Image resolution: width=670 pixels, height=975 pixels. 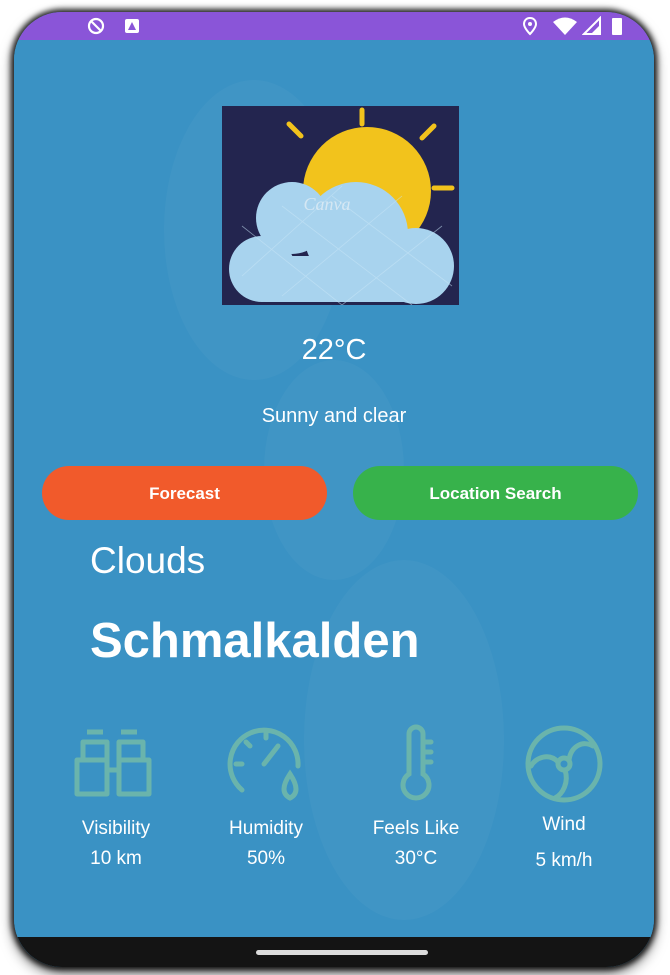 What do you see at coordinates (530, 26) in the screenshot?
I see `location-icon` at bounding box center [530, 26].